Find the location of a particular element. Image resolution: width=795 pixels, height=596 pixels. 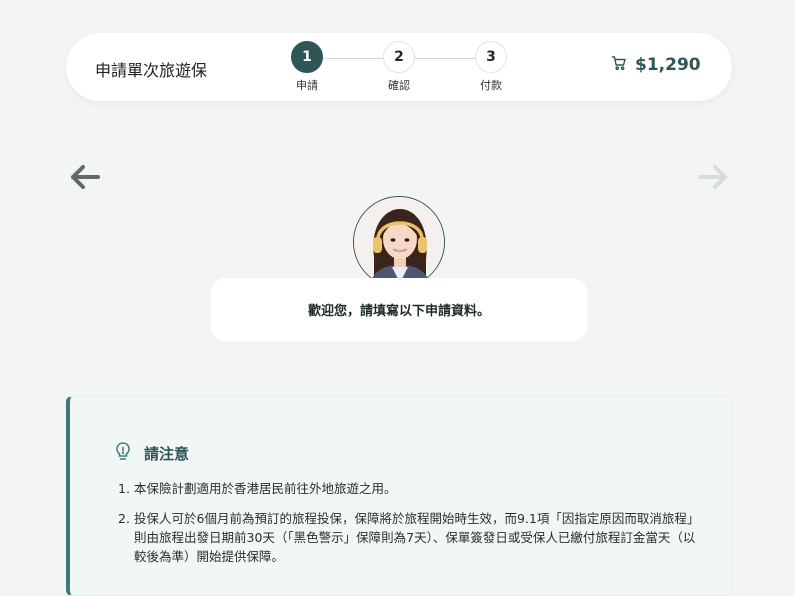

header-bar: 申請單次旅遊保 1 申請 2 確認 3 付款 $1,290 is located at coordinates (399, 67).